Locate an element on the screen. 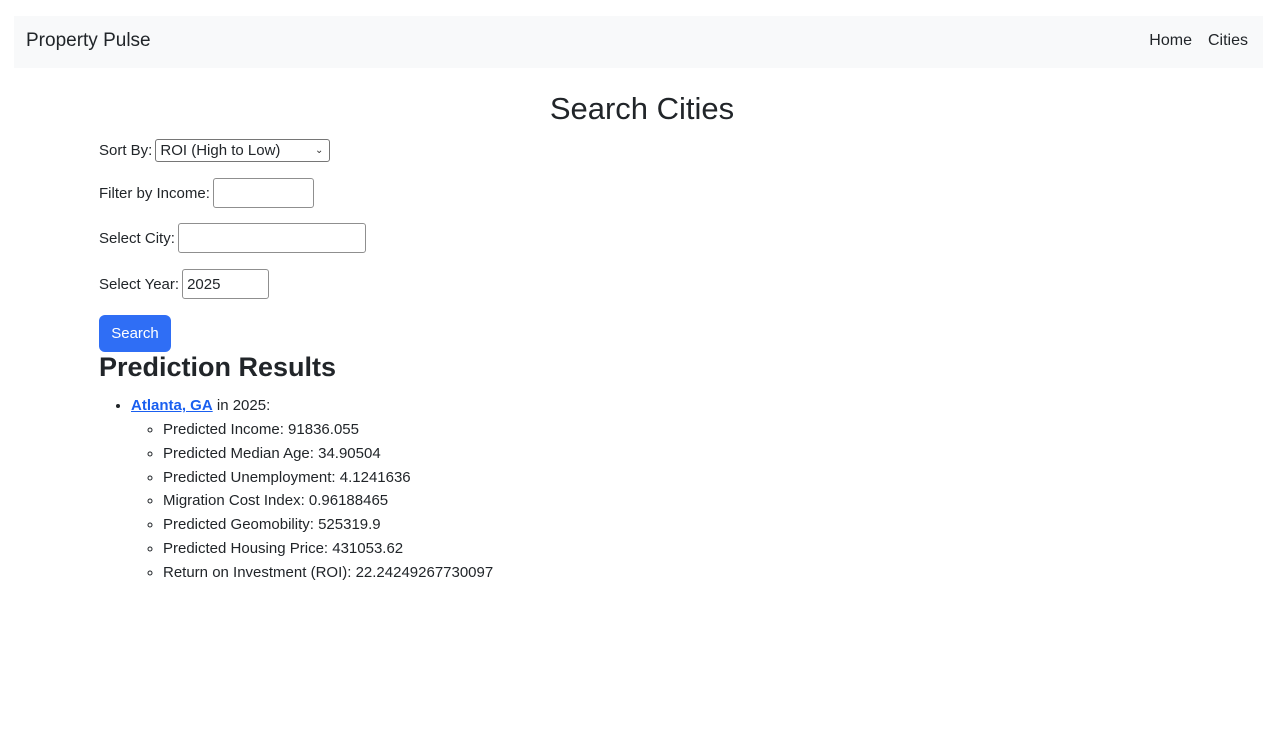 This screenshot has height=732, width=1284. detail-income: Predicted Income: 91836.055 is located at coordinates (328, 430).